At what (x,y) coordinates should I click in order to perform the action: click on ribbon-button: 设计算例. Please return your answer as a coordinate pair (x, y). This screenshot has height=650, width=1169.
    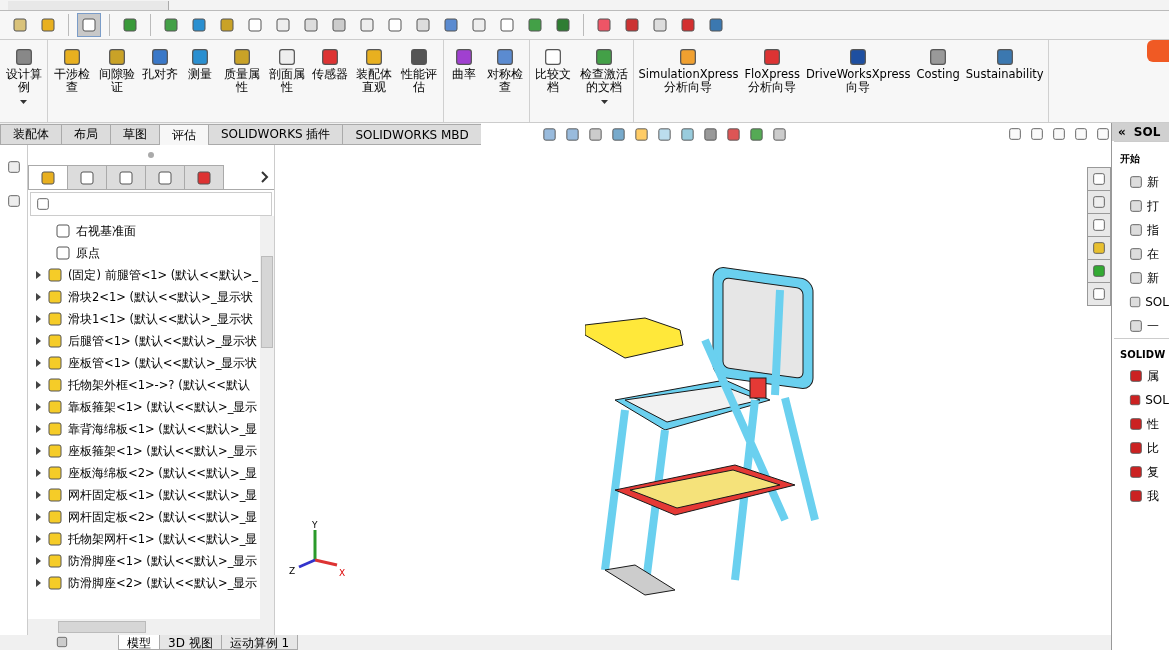
    Looking at the image, I should click on (24, 83).